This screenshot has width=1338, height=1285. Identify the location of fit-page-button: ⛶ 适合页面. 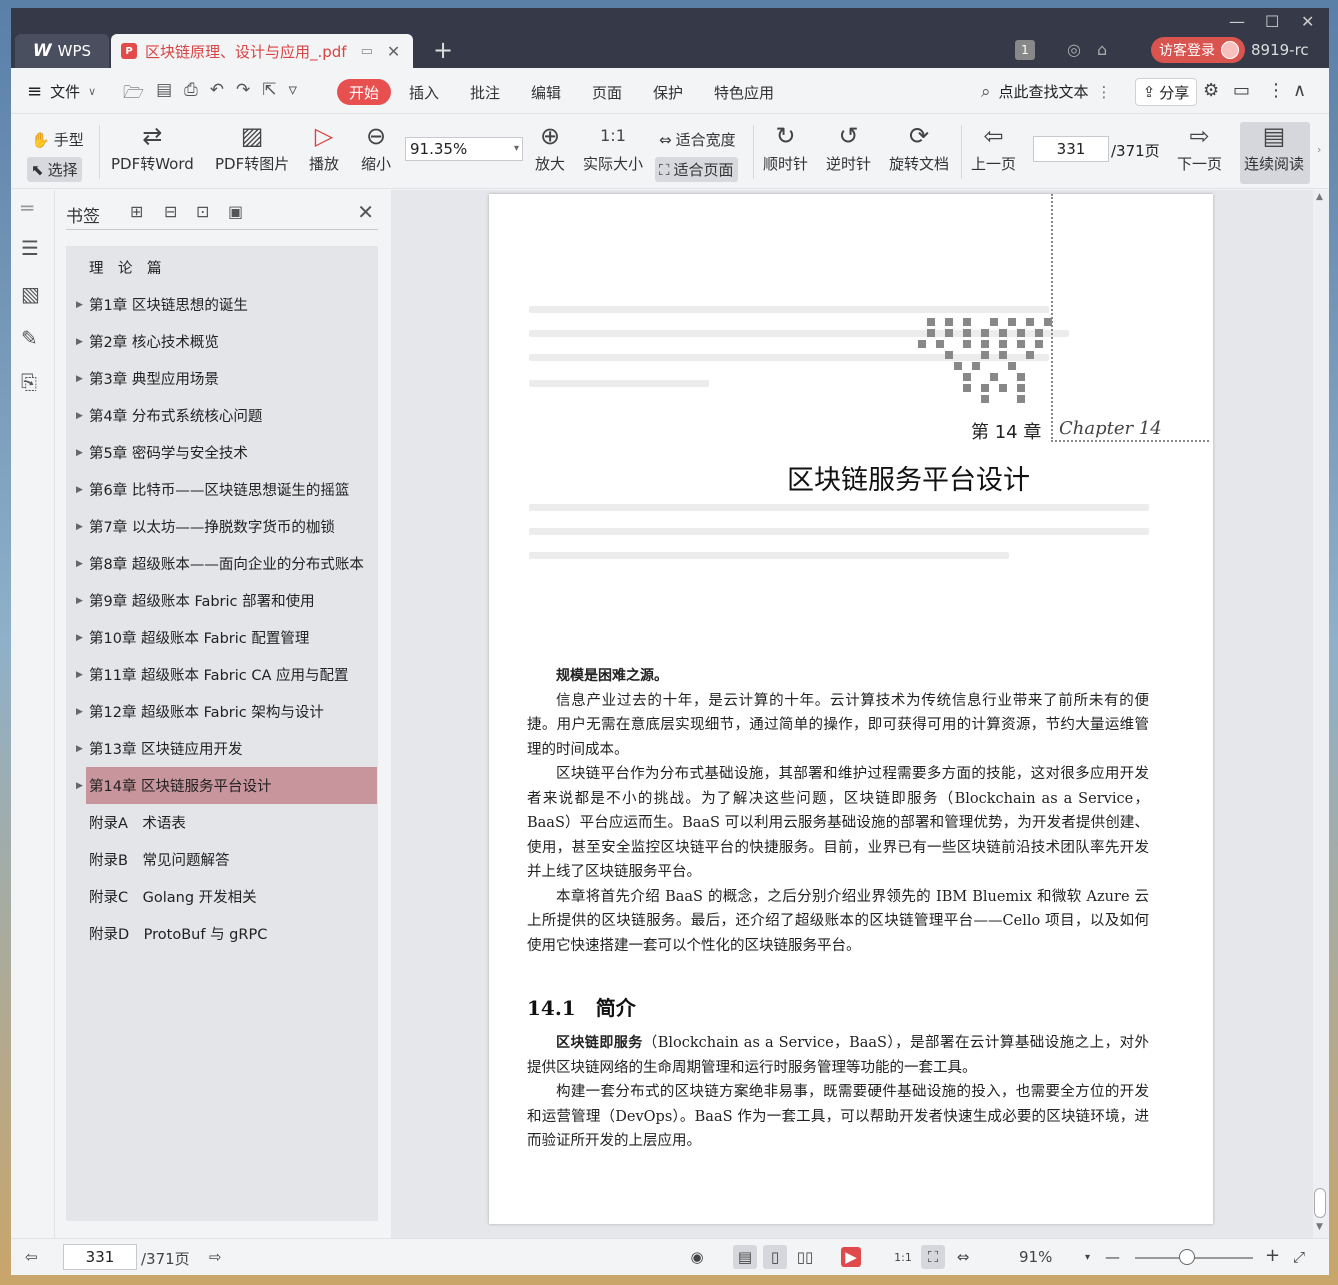
(696, 169).